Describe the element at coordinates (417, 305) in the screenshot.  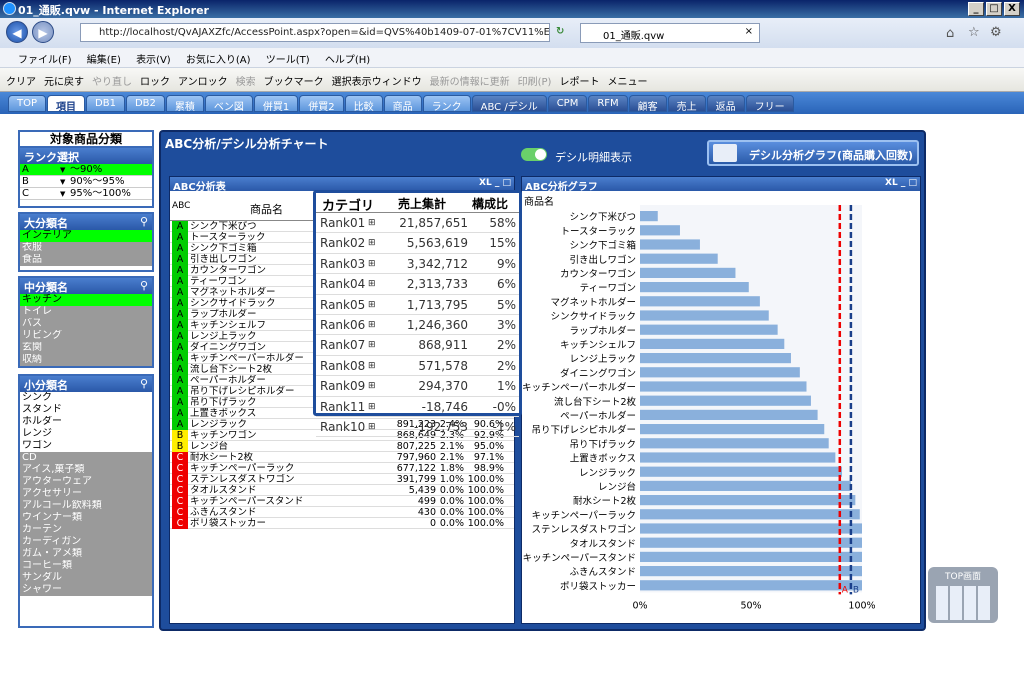
I see `popup-row: Rank05 ⊞ 1,713,795 5%` at that location.